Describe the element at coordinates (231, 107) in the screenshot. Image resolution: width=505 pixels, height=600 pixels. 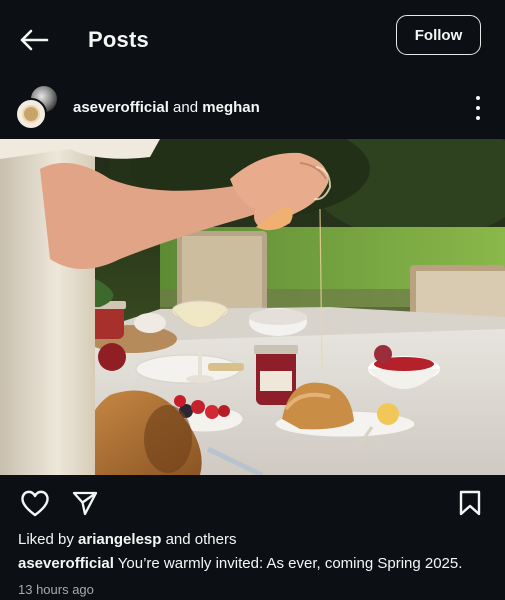
I see `author-secondary-link: meghan` at that location.